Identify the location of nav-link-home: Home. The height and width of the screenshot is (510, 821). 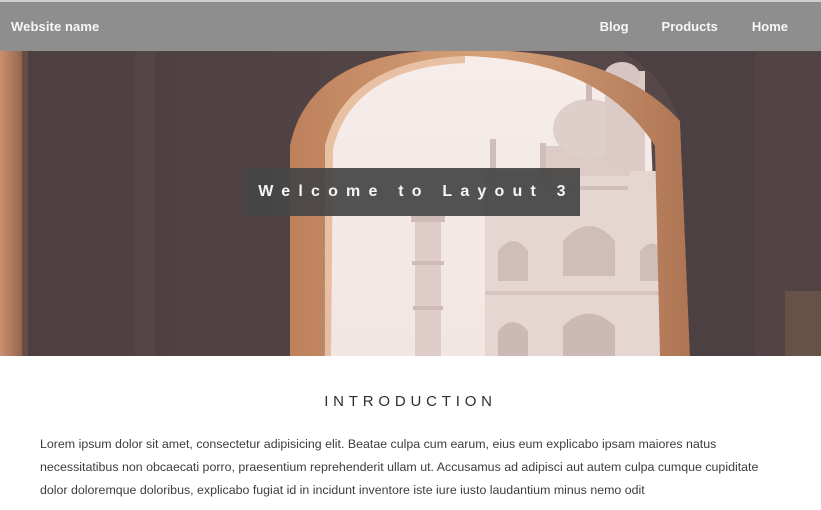
(770, 26).